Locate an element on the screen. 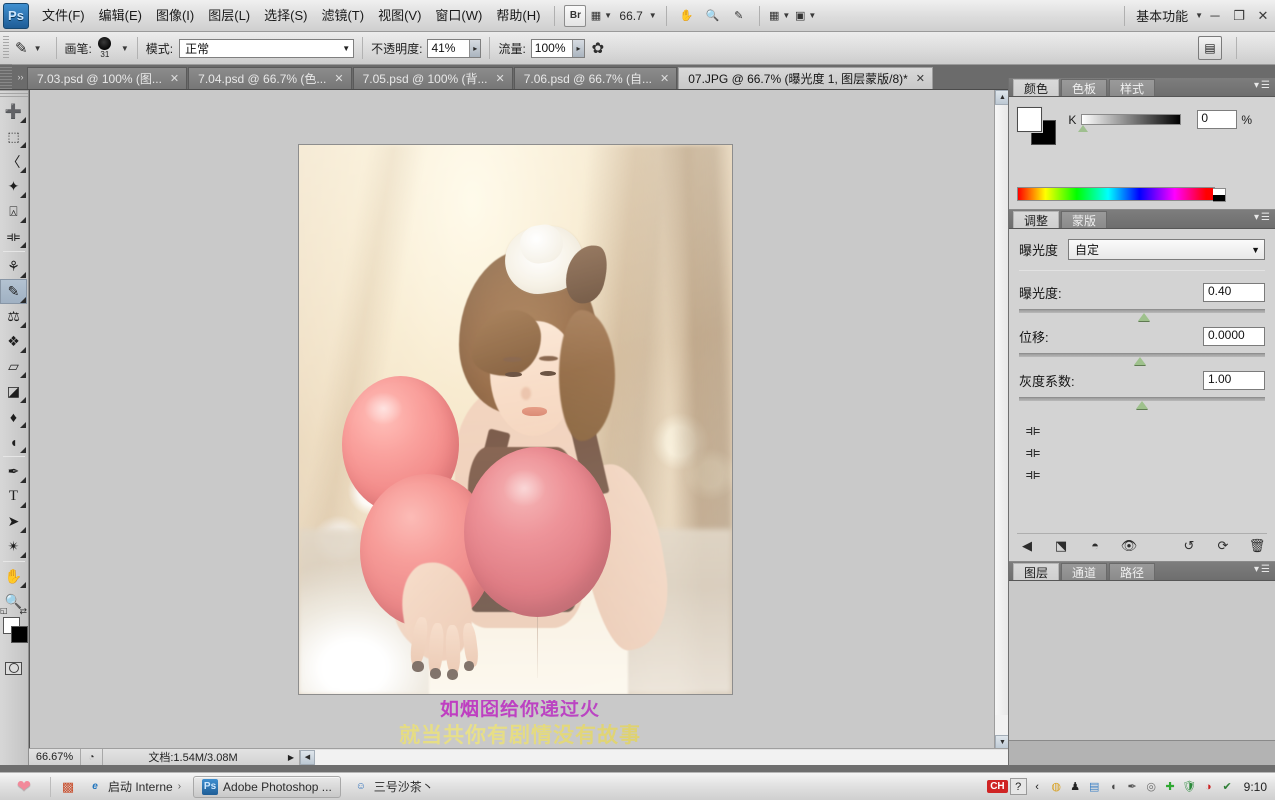 Image resolution: width=1275 pixels, height=800 pixels. flow-field: ▸ is located at coordinates (557, 48).